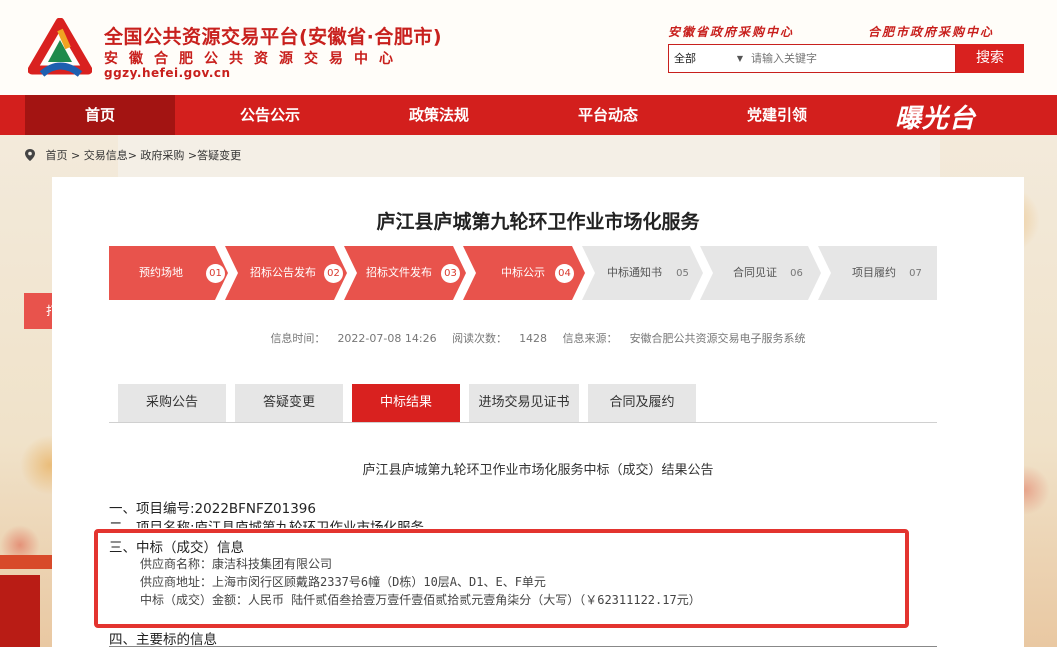 Image resolution: width=1057 pixels, height=647 pixels. What do you see at coordinates (685, 58) in the screenshot?
I see `search-scope-label: 全部` at bounding box center [685, 58].